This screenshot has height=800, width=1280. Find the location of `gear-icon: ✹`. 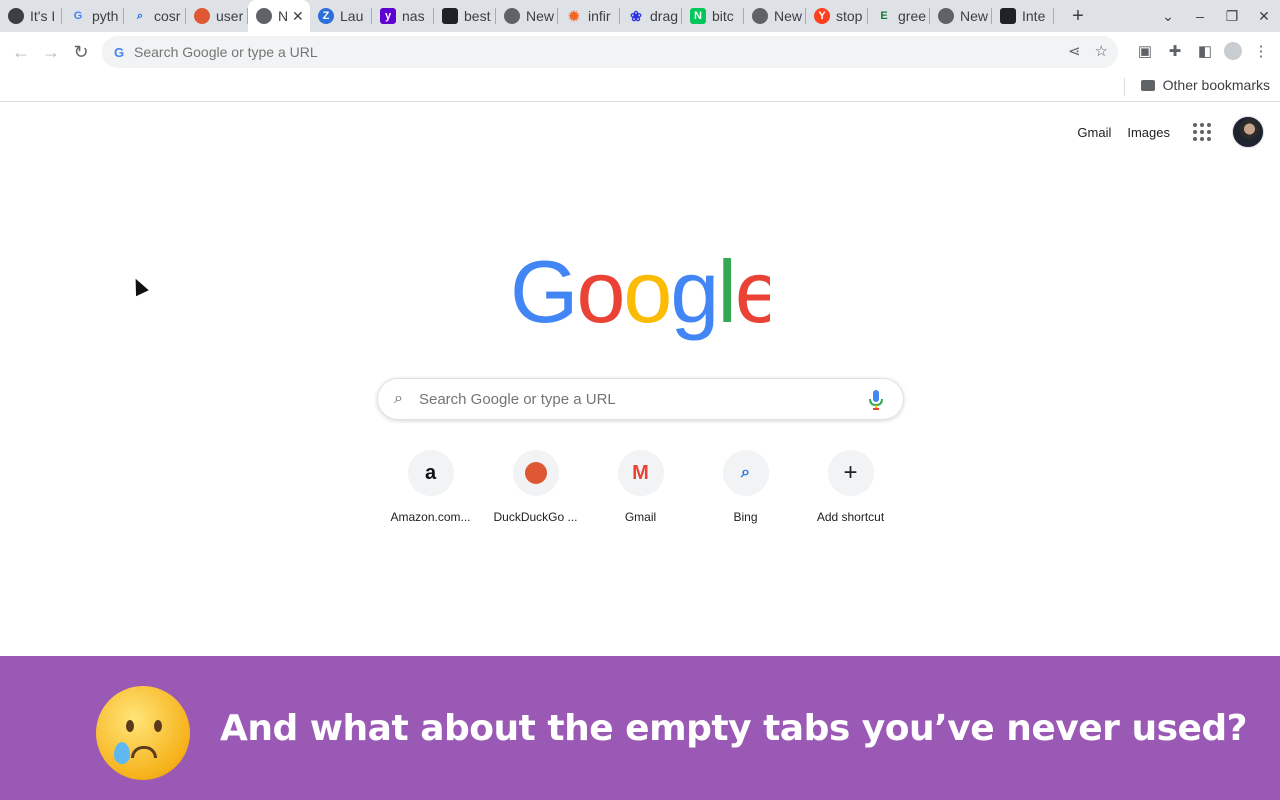

gear-icon: ✹ is located at coordinates (574, 15).